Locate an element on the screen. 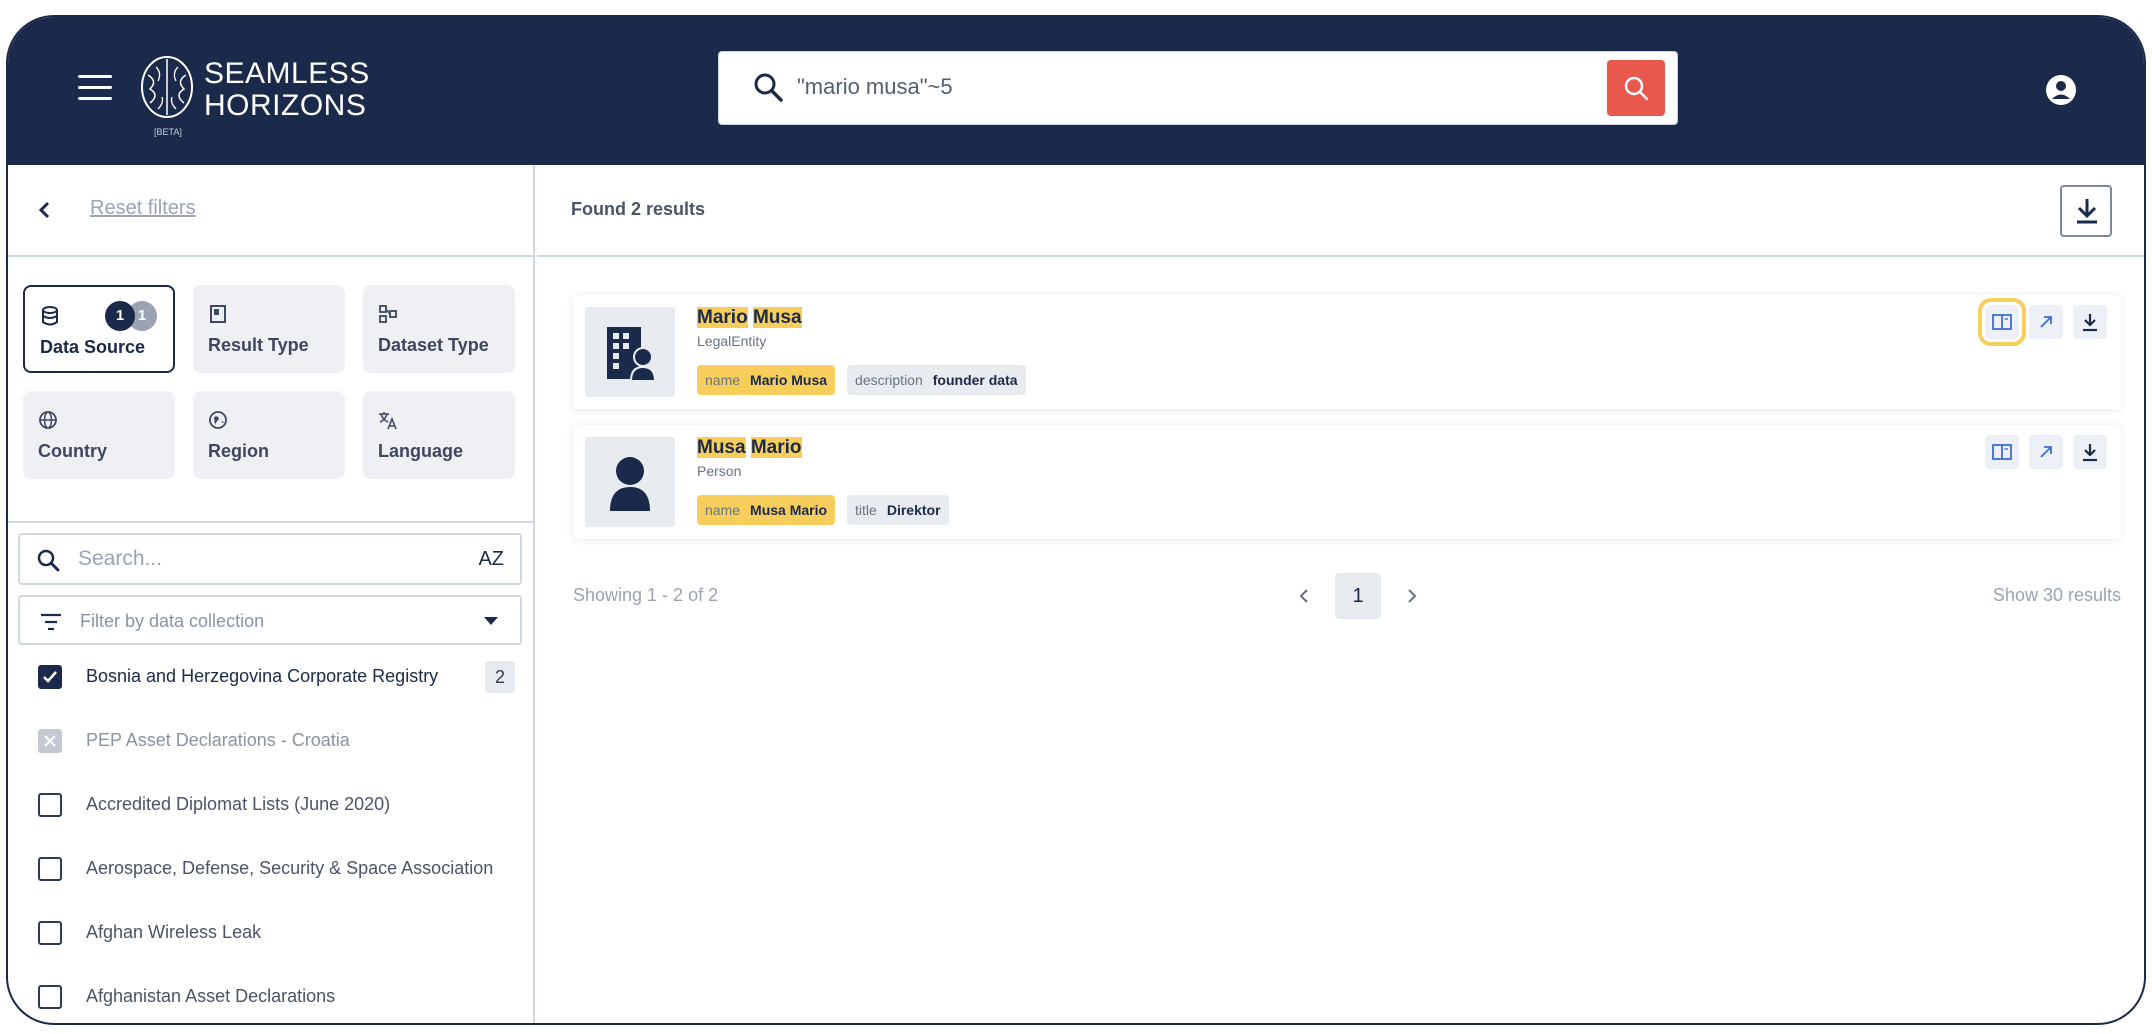 The image size is (2152, 1034). dataset-item: Accredited Diplomat Lists (June 2020) is located at coordinates (270, 806).